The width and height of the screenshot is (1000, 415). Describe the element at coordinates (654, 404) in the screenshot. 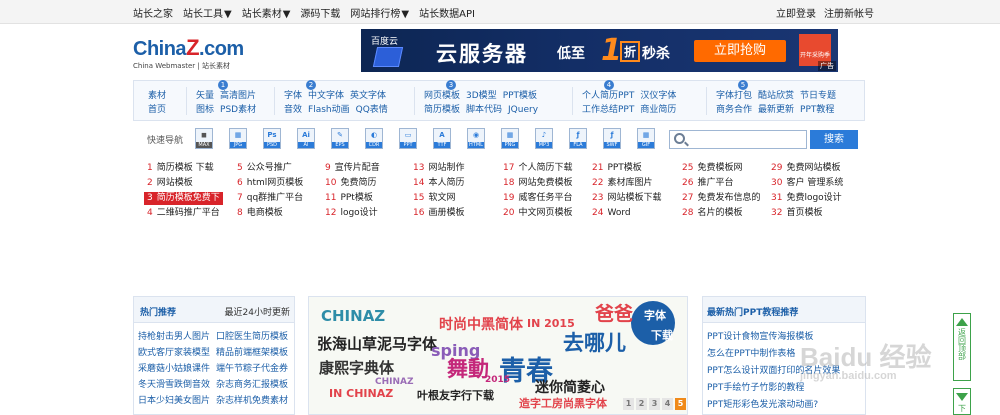

I see `banner-page-dot: 3` at that location.